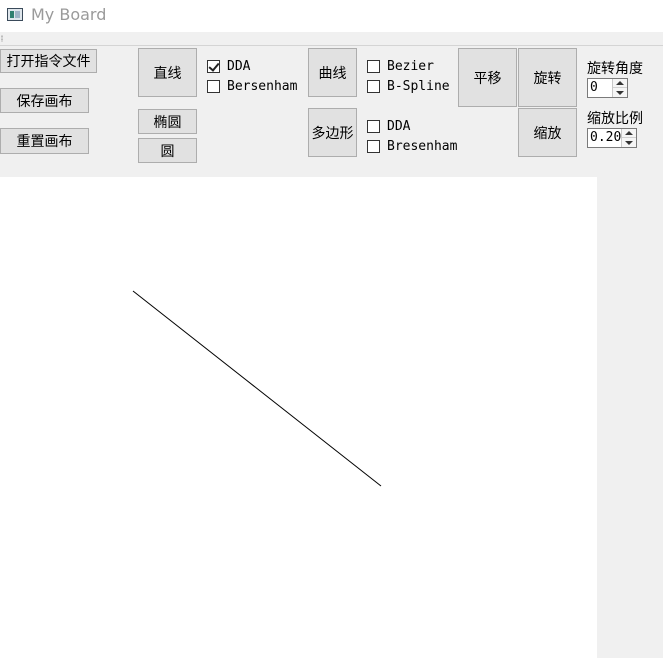 The width and height of the screenshot is (663, 658). I want to click on rotation-angle-label: 旋转角度, so click(615, 69).